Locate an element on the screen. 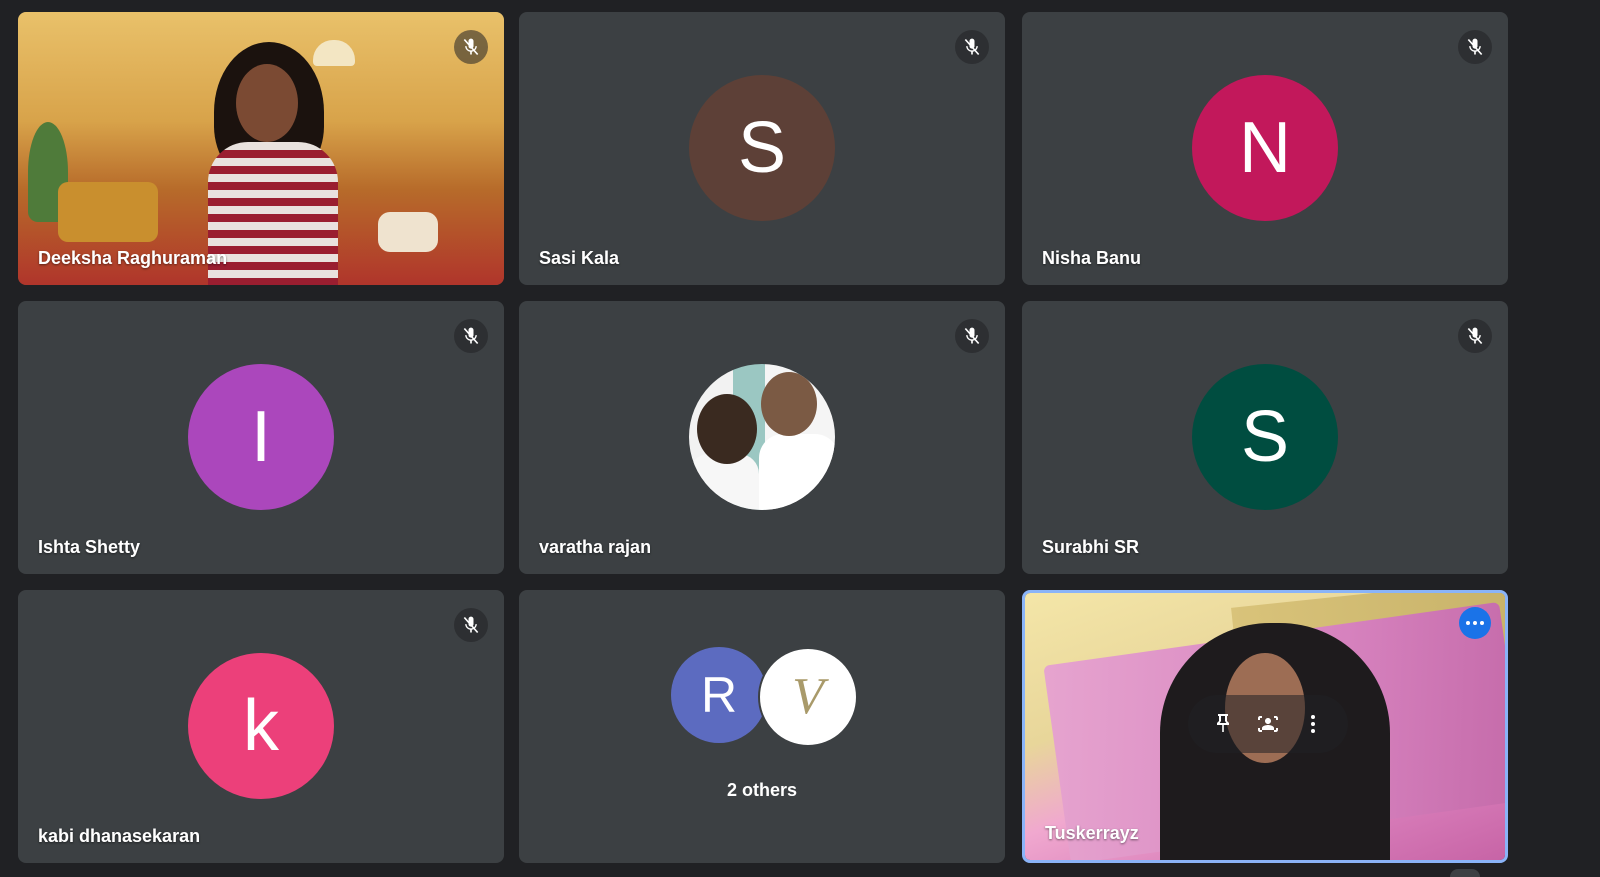  avatar: I is located at coordinates (261, 437).